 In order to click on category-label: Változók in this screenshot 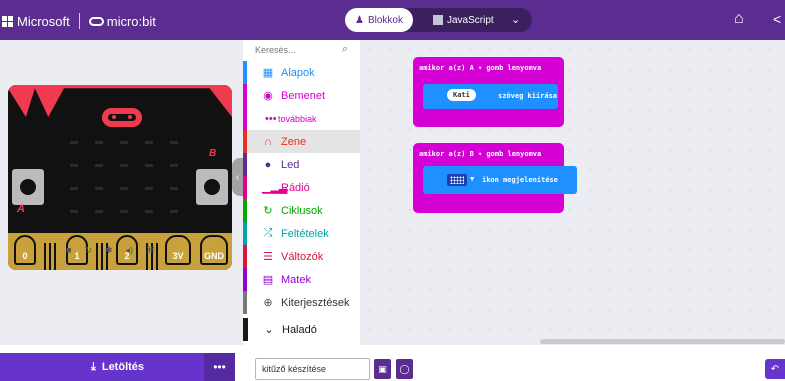, I will do `click(302, 256)`.